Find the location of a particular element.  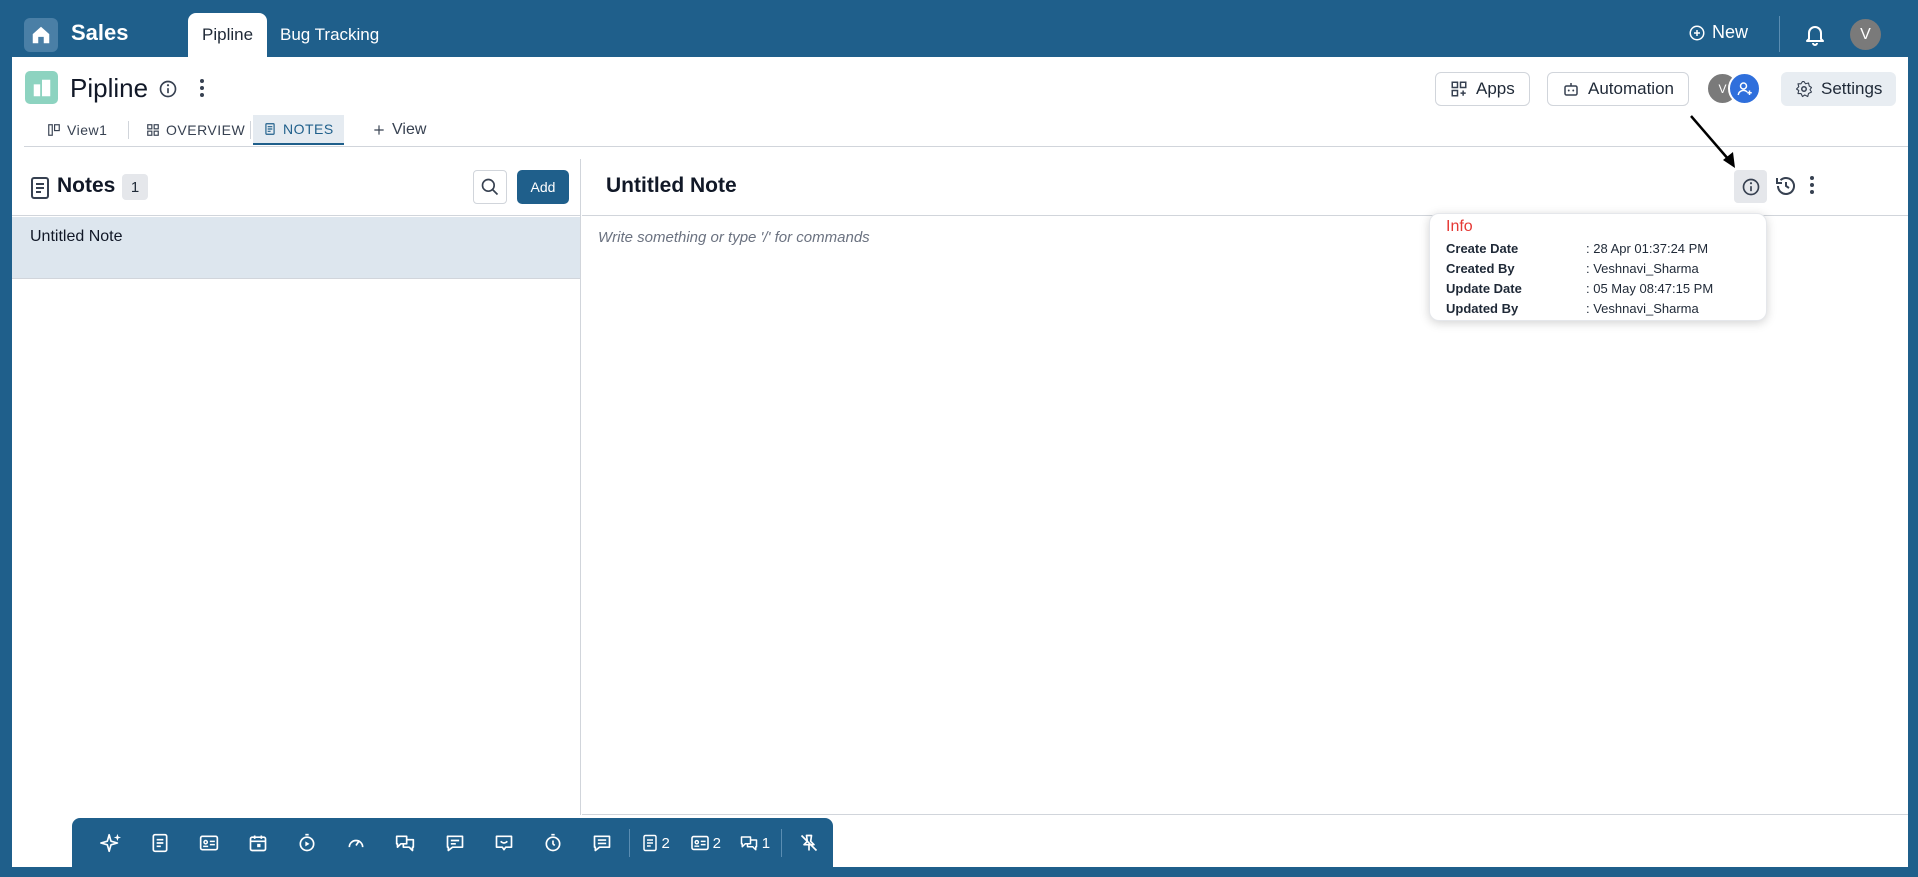

info-label: Create Date is located at coordinates (1482, 248).